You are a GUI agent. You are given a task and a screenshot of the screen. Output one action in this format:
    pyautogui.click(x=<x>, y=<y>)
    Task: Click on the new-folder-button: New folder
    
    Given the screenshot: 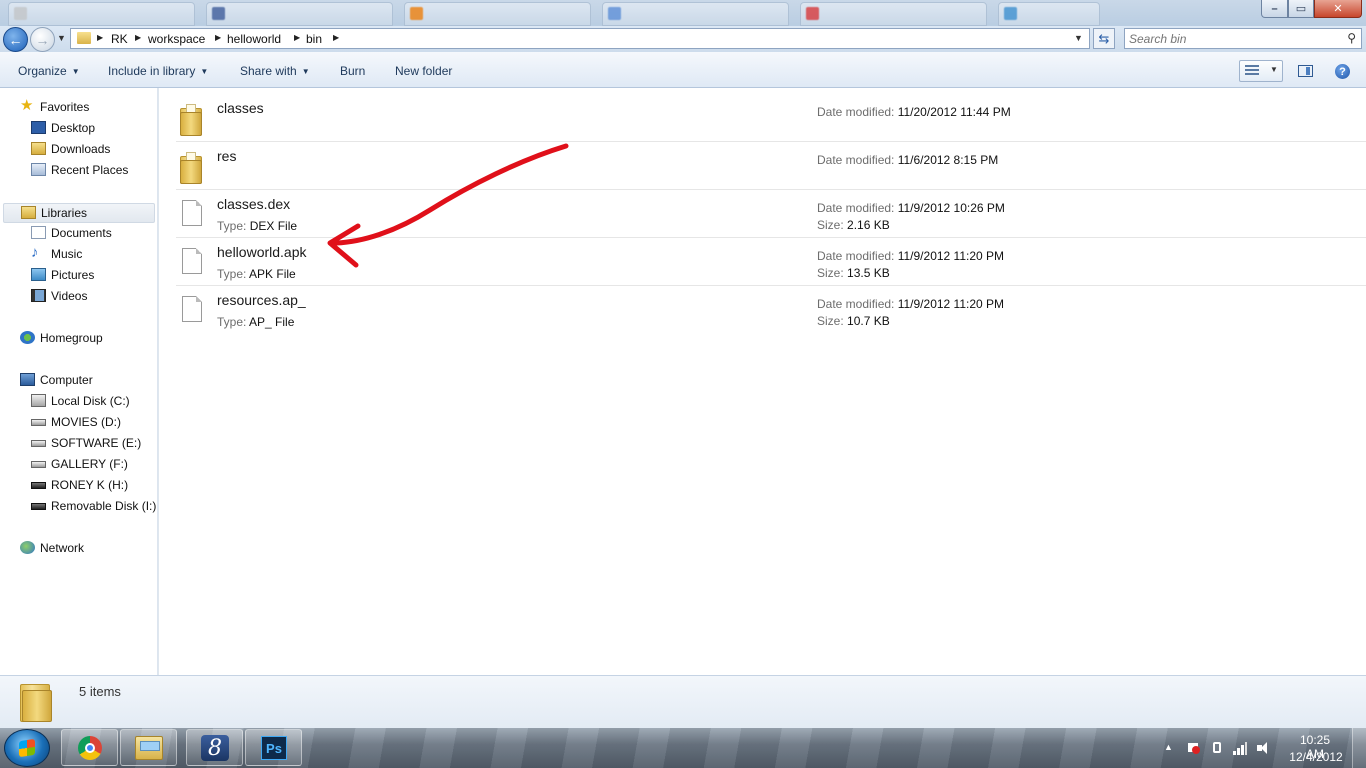 What is the action you would take?
    pyautogui.click(x=423, y=71)
    